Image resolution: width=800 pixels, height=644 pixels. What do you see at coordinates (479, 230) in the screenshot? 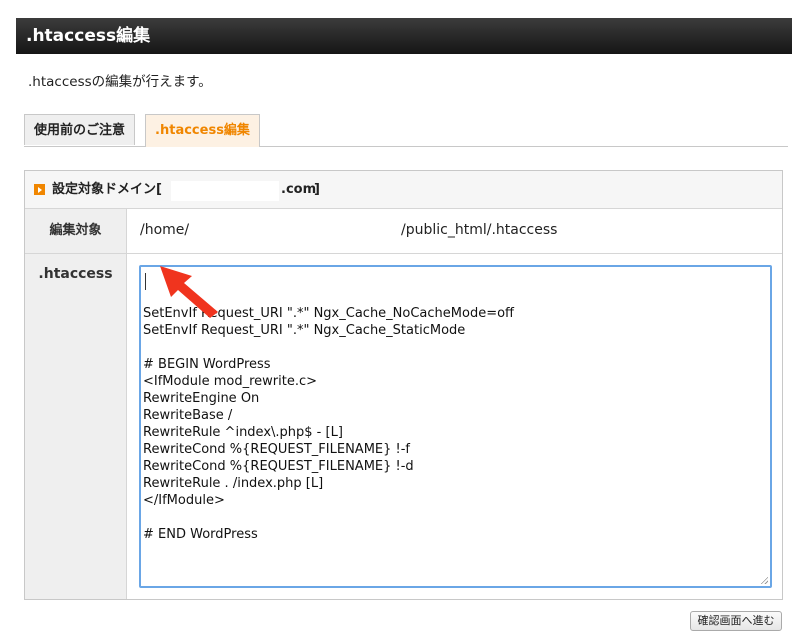
I see `target-path-end: /public_html/.htaccess` at bounding box center [479, 230].